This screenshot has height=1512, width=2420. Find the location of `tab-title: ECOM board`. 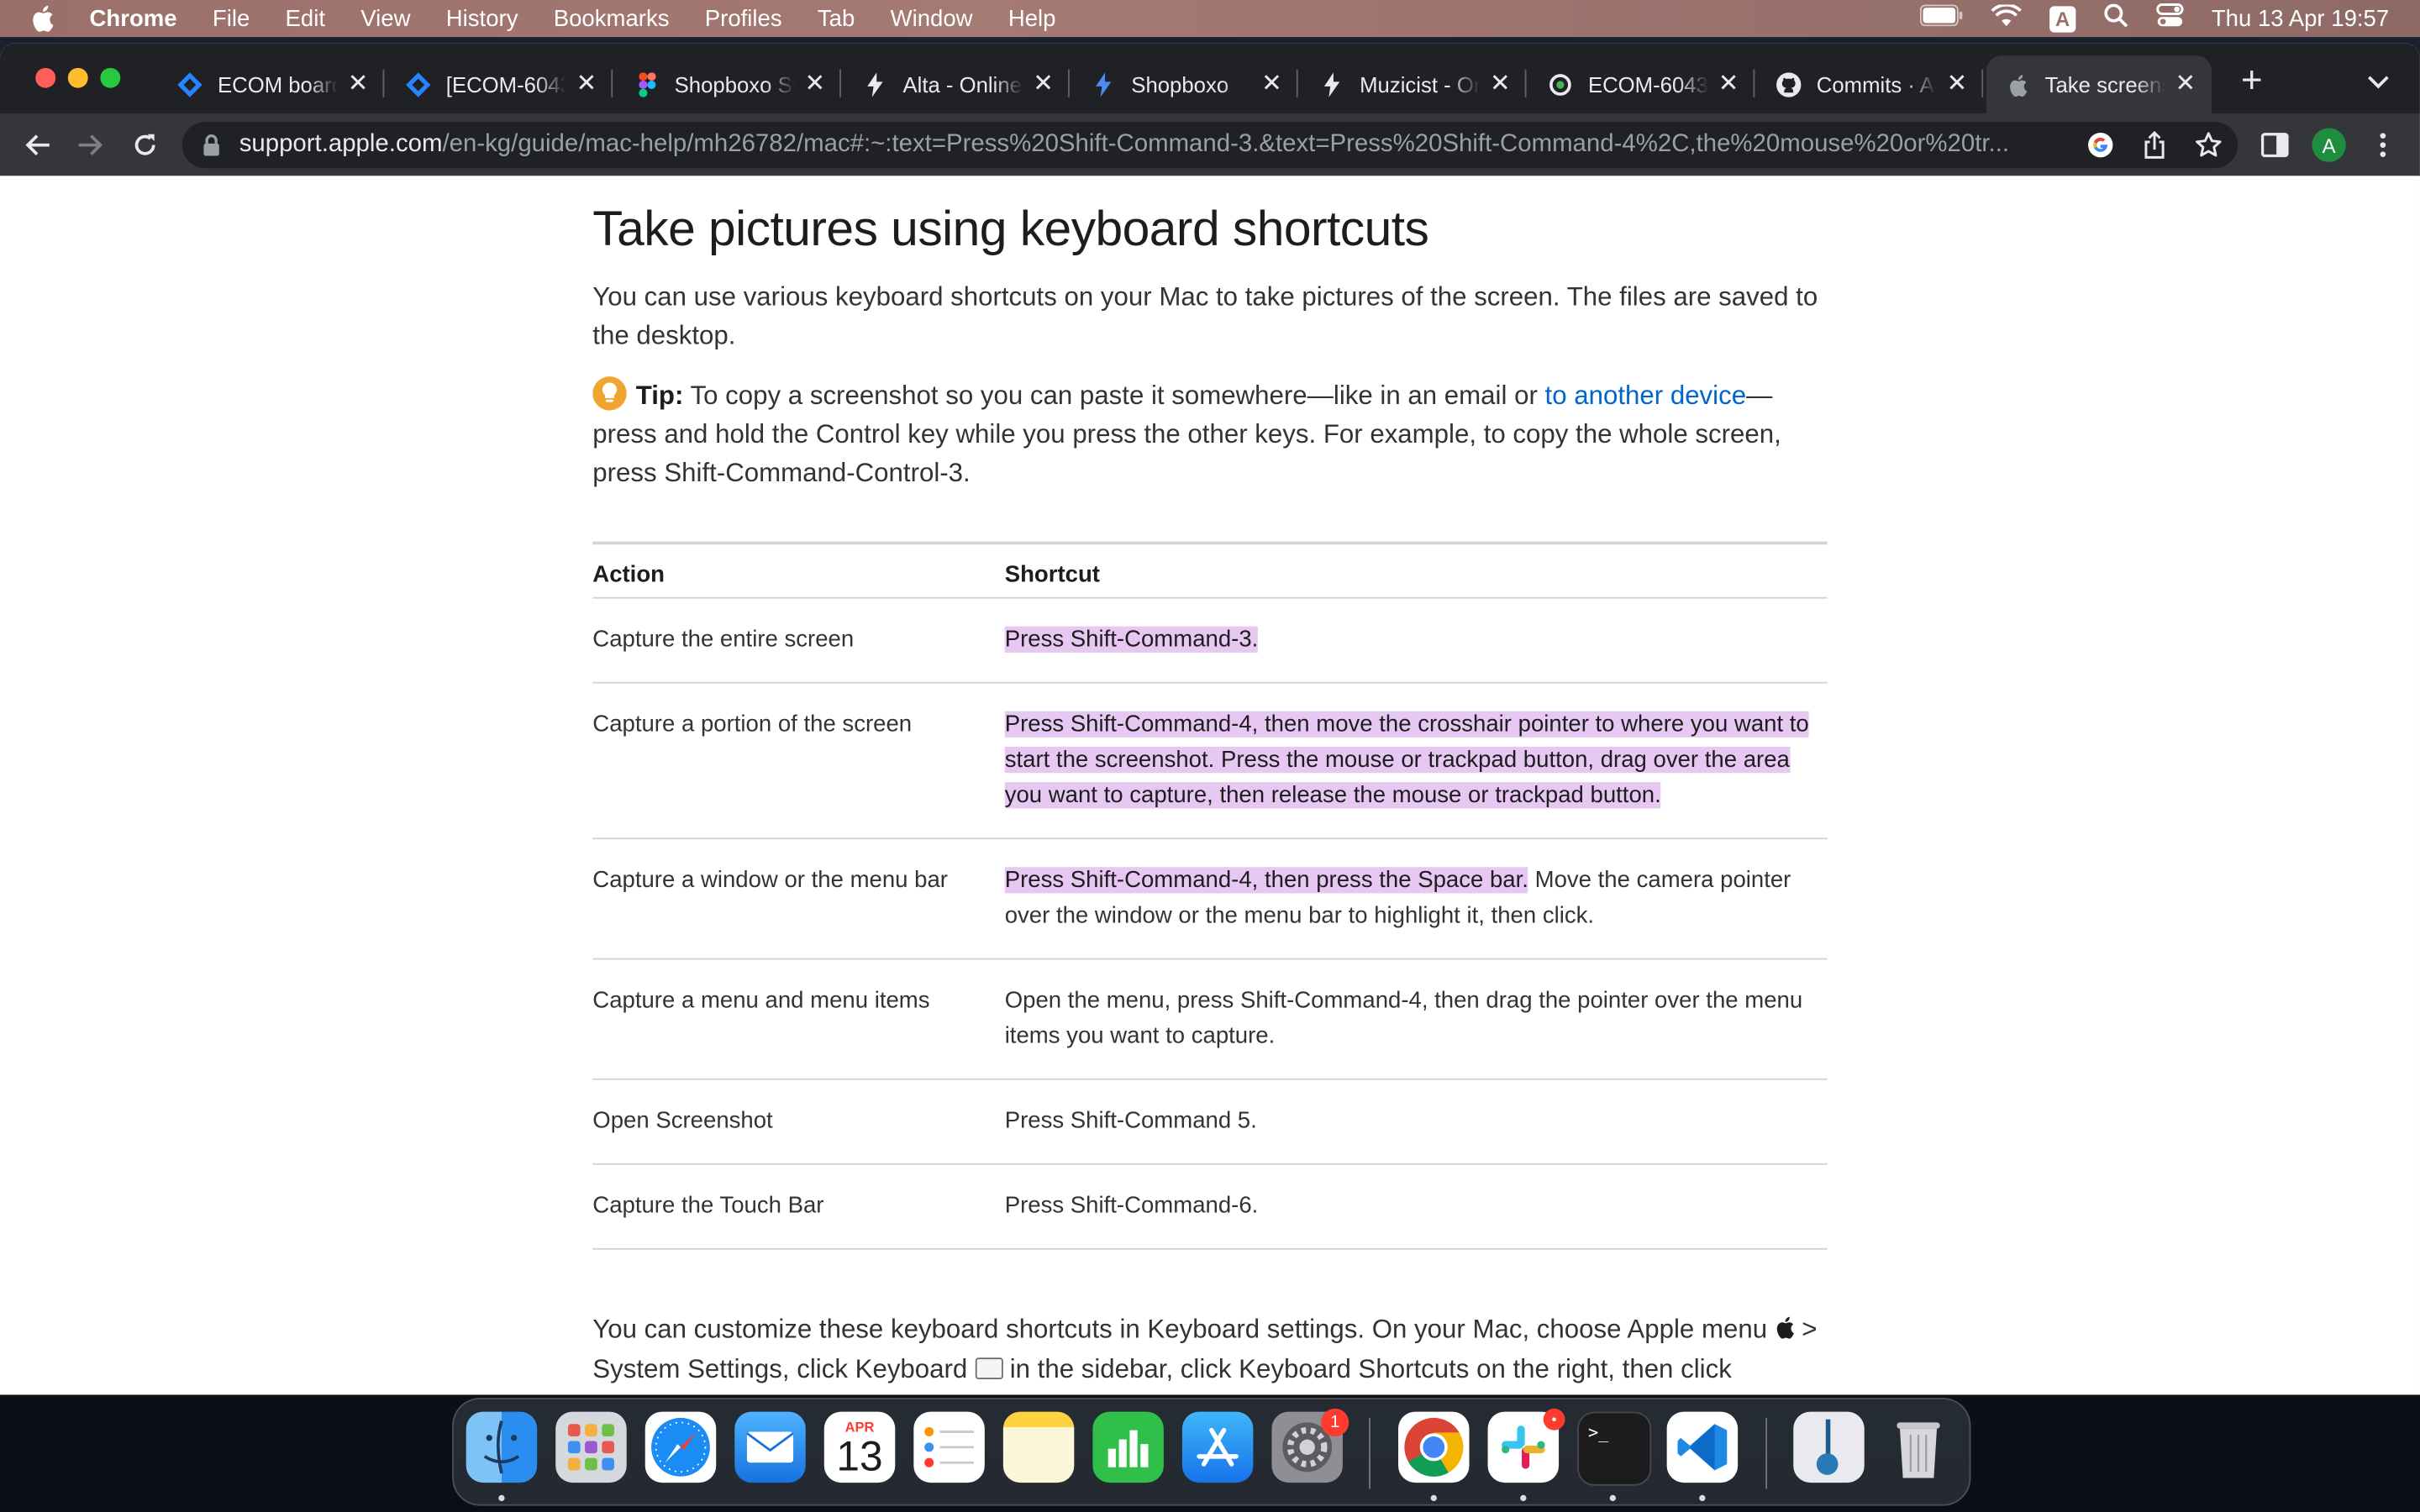

tab-title: ECOM board is located at coordinates (278, 84).